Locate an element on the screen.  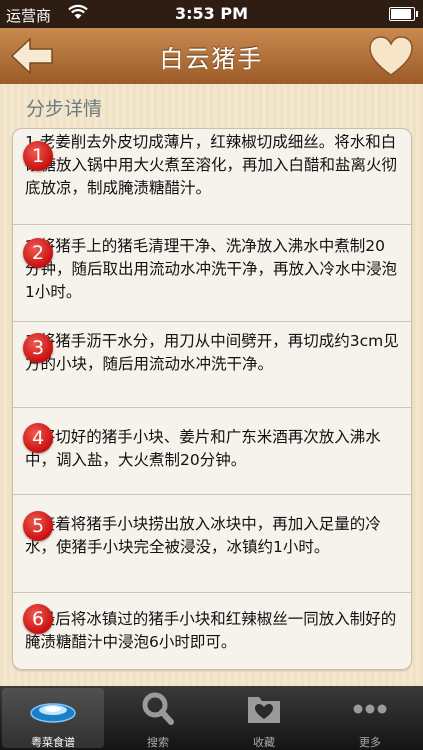
step-number-badge: 6 is located at coordinates (38, 619).